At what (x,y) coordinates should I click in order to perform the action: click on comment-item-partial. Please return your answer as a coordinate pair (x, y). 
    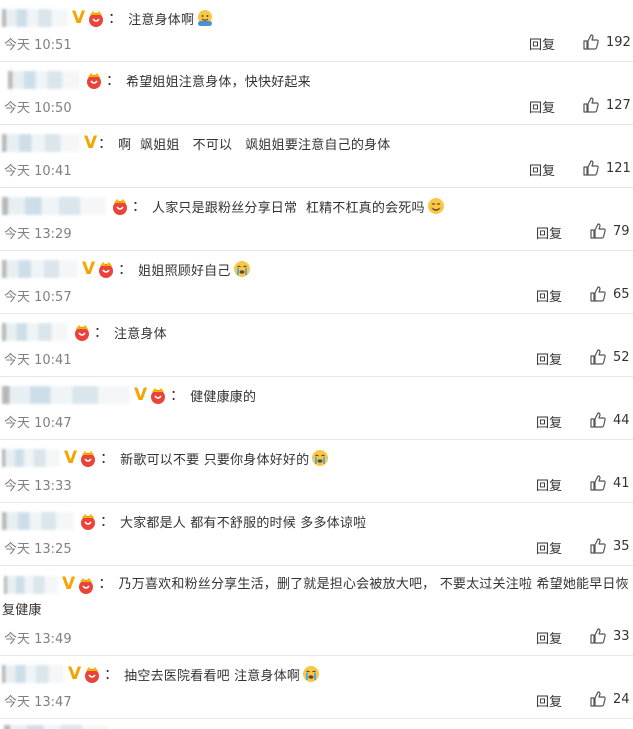
    Looking at the image, I should click on (316, 724).